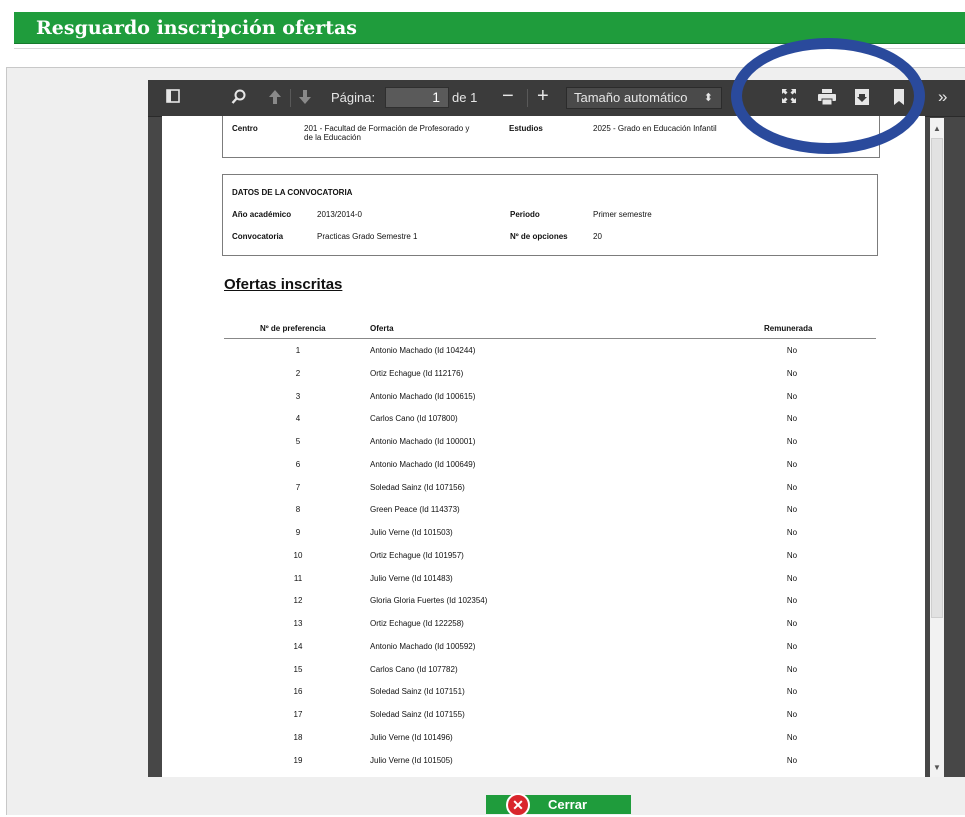 This screenshot has height=817, width=965. Describe the element at coordinates (655, 128) in the screenshot. I see `estudios-value: 2025 - Grado en Educación Infantil` at that location.